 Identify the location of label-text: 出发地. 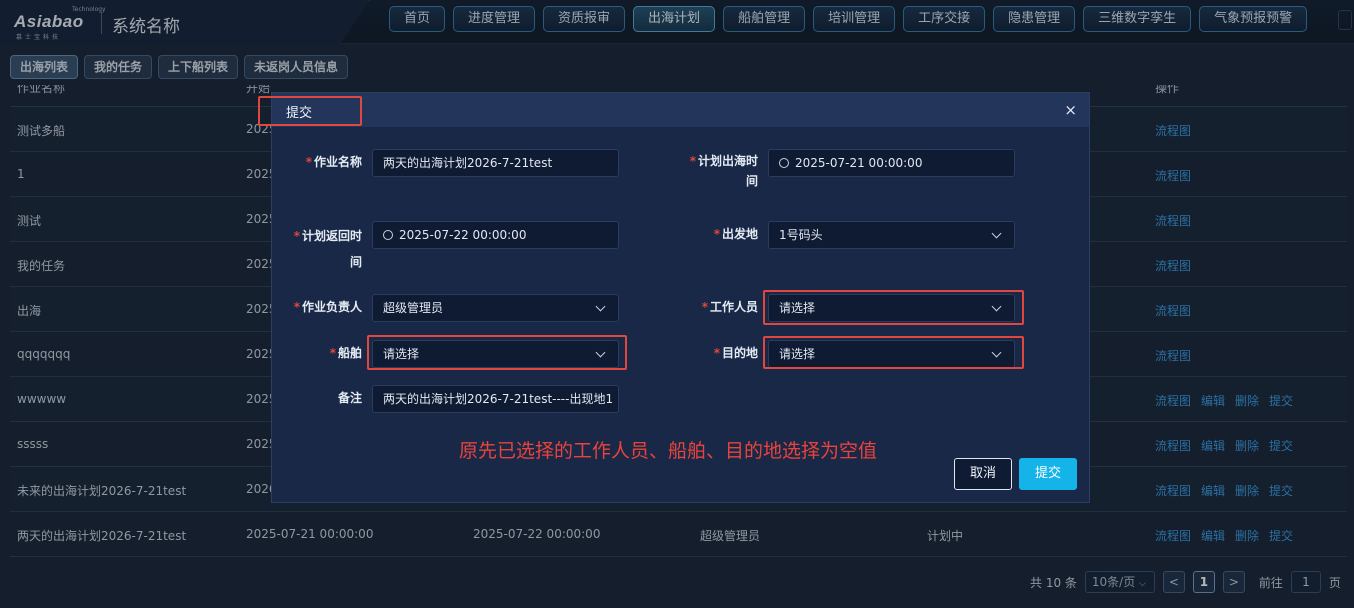
(739, 234).